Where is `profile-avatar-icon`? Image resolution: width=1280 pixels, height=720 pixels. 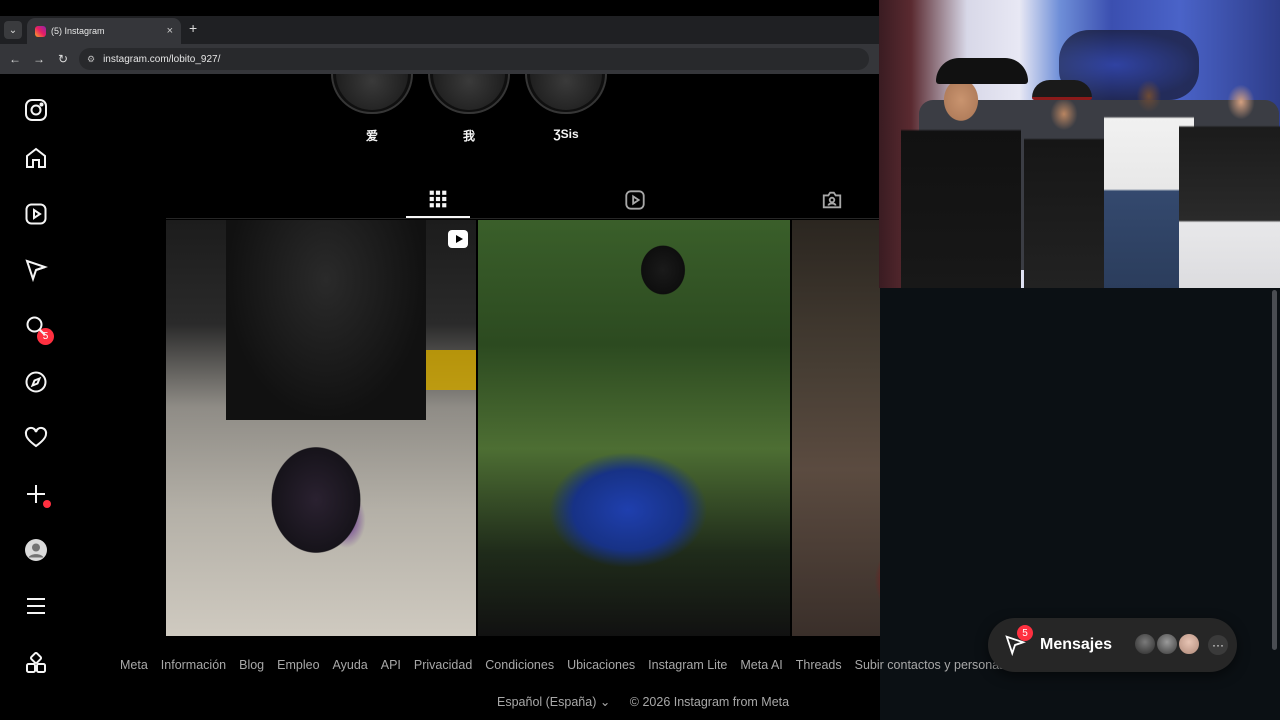
profile-avatar-icon is located at coordinates (36, 550).